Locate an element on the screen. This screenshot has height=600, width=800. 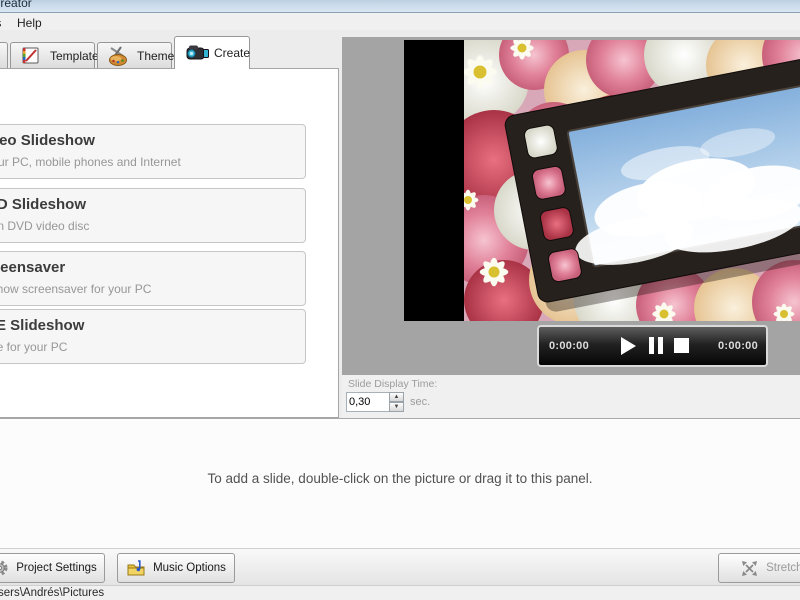
playback-bar: 0:00:00 0:00:00 is located at coordinates (652, 346).